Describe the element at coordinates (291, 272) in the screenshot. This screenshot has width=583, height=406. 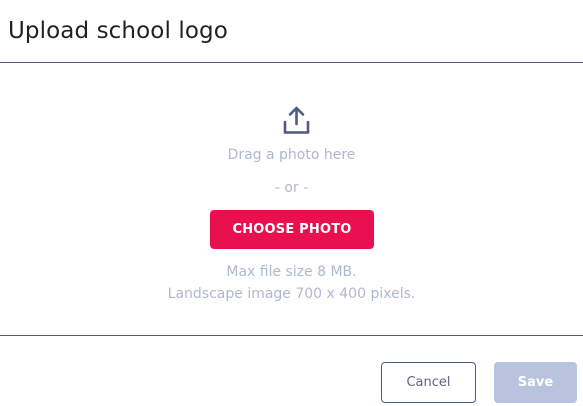
I see `max-file-size-hint: Max file size 8 MB.` at that location.